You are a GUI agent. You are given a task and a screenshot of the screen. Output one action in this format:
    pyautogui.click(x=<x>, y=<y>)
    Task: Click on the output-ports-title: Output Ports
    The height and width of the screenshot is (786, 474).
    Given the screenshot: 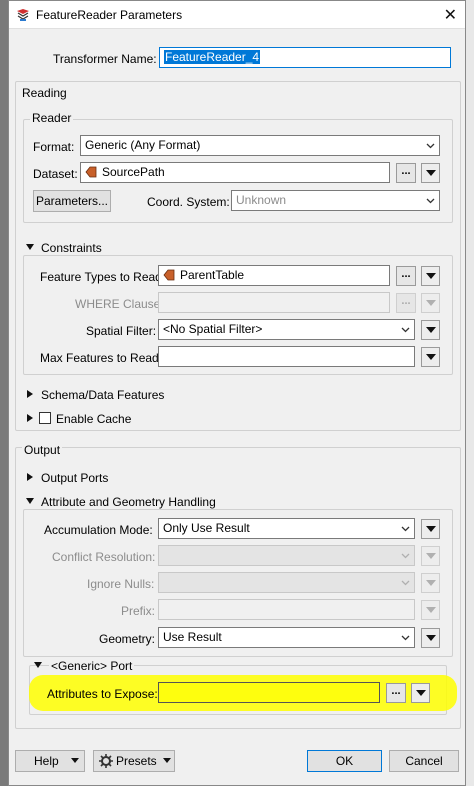 What is the action you would take?
    pyautogui.click(x=74, y=478)
    